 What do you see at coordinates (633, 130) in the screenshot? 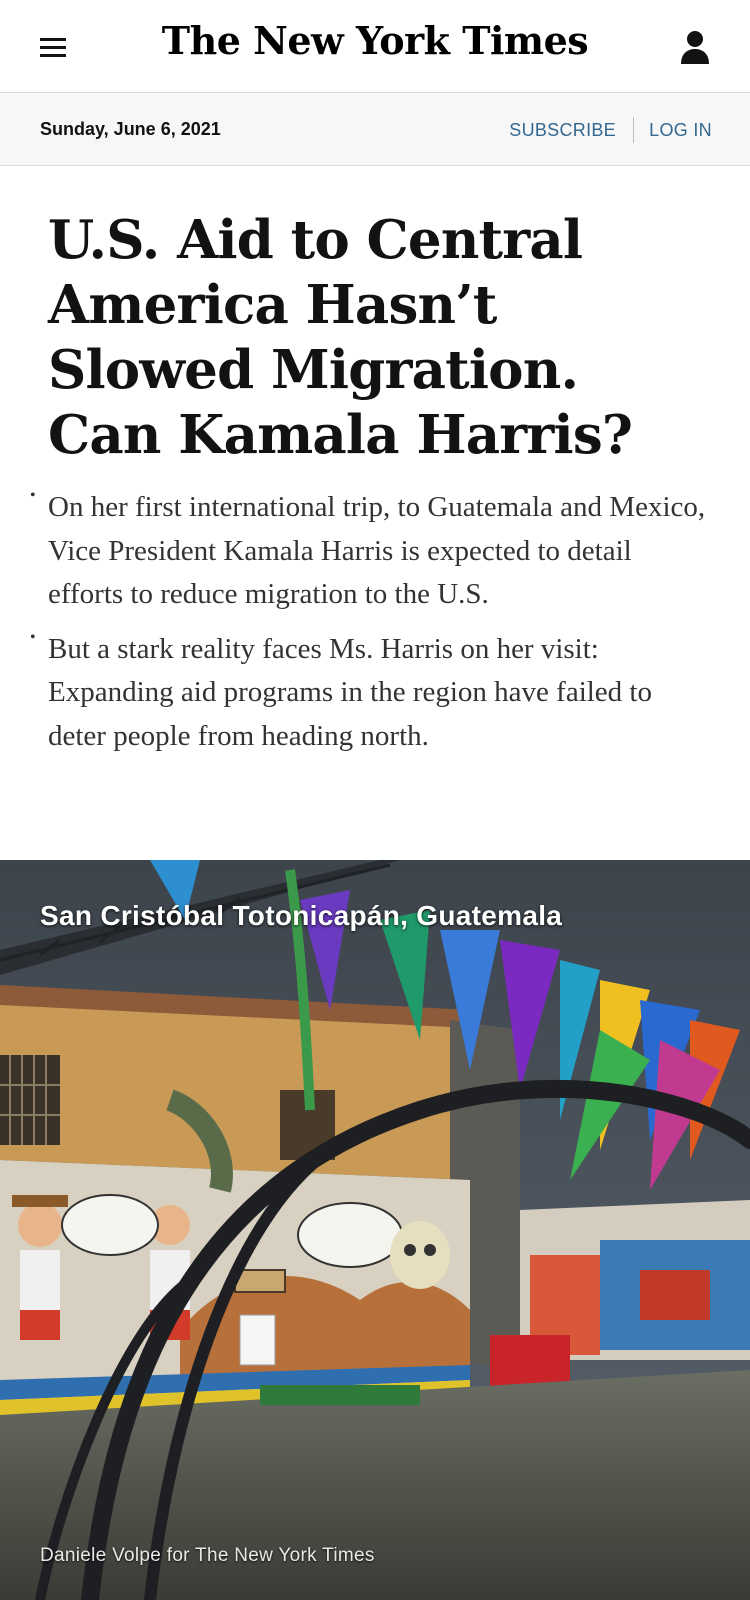
I see `divider` at bounding box center [633, 130].